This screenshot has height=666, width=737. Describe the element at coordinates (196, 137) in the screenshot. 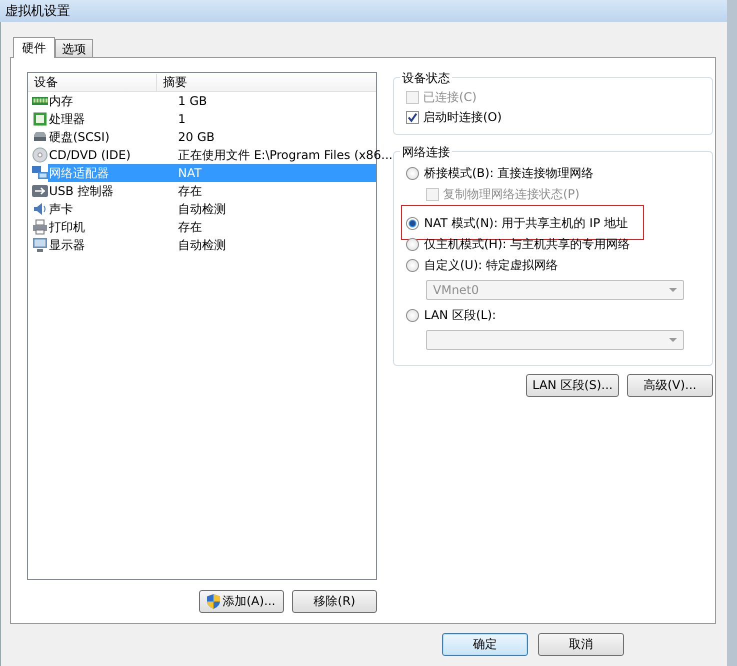

I see `device-summary: 20 GB` at that location.